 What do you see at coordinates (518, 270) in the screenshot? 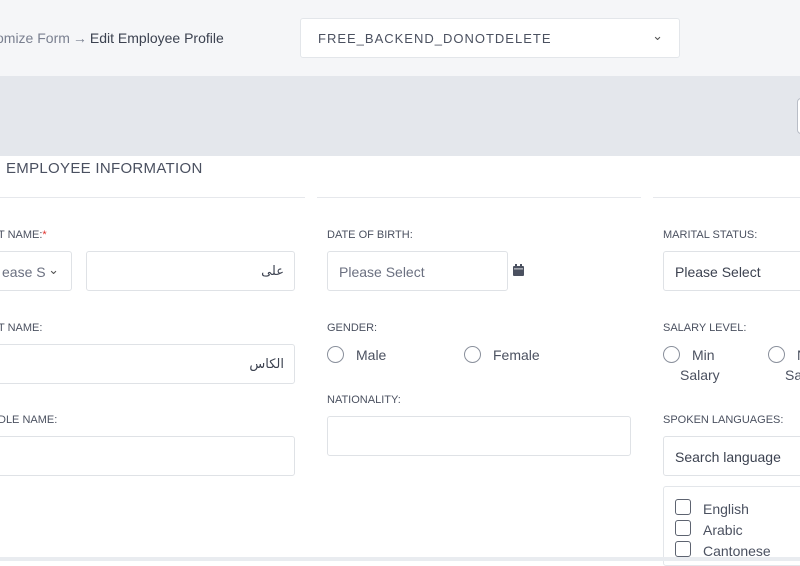
I see `calendar-icon` at bounding box center [518, 270].